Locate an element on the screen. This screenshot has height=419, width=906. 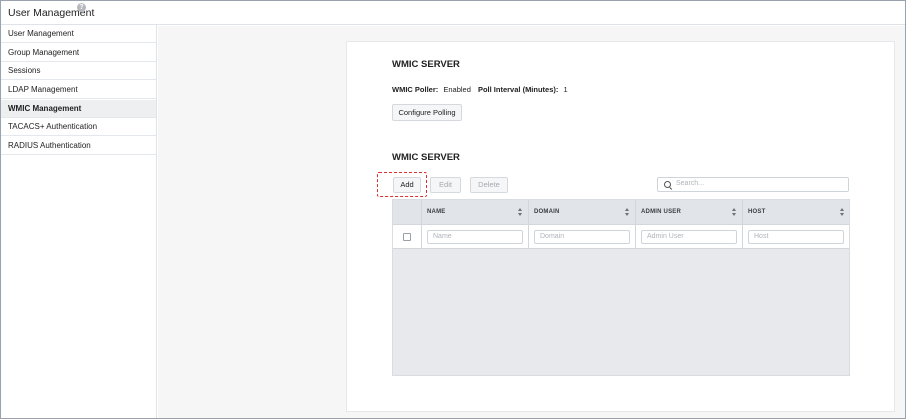
sidebar-item-user-management: User Management is located at coordinates (78, 34).